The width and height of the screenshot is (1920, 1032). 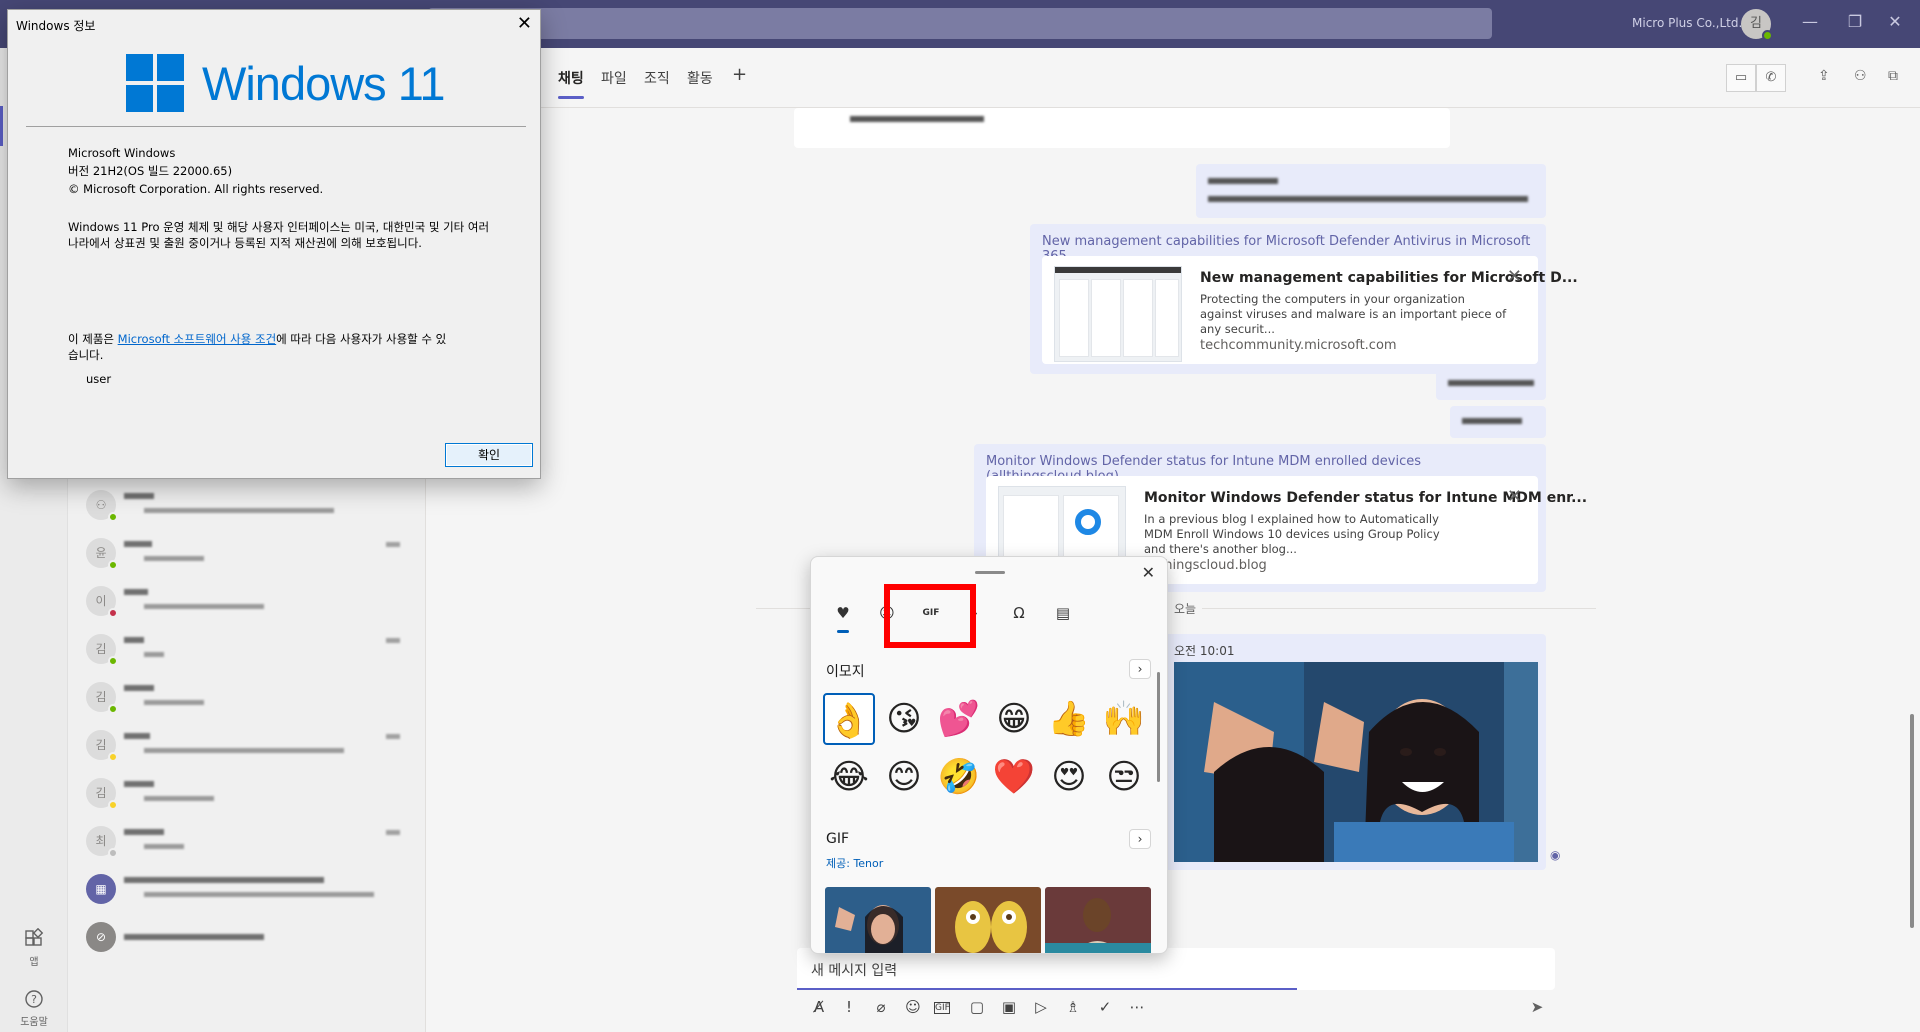 What do you see at coordinates (1124, 777) in the screenshot?
I see `emoji-item: 😒` at bounding box center [1124, 777].